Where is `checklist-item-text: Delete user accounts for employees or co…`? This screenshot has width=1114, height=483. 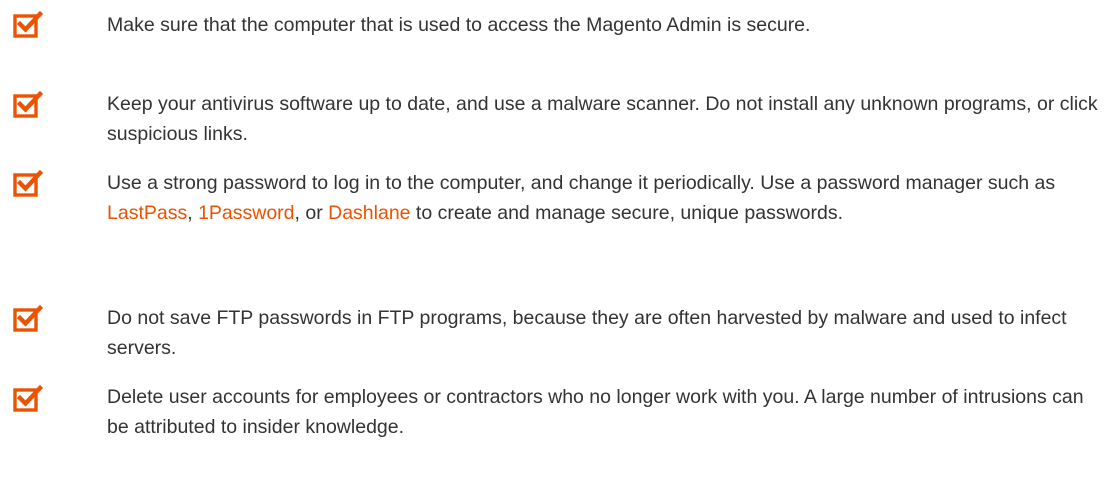 checklist-item-text: Delete user accounts for employees or co… is located at coordinates (595, 412).